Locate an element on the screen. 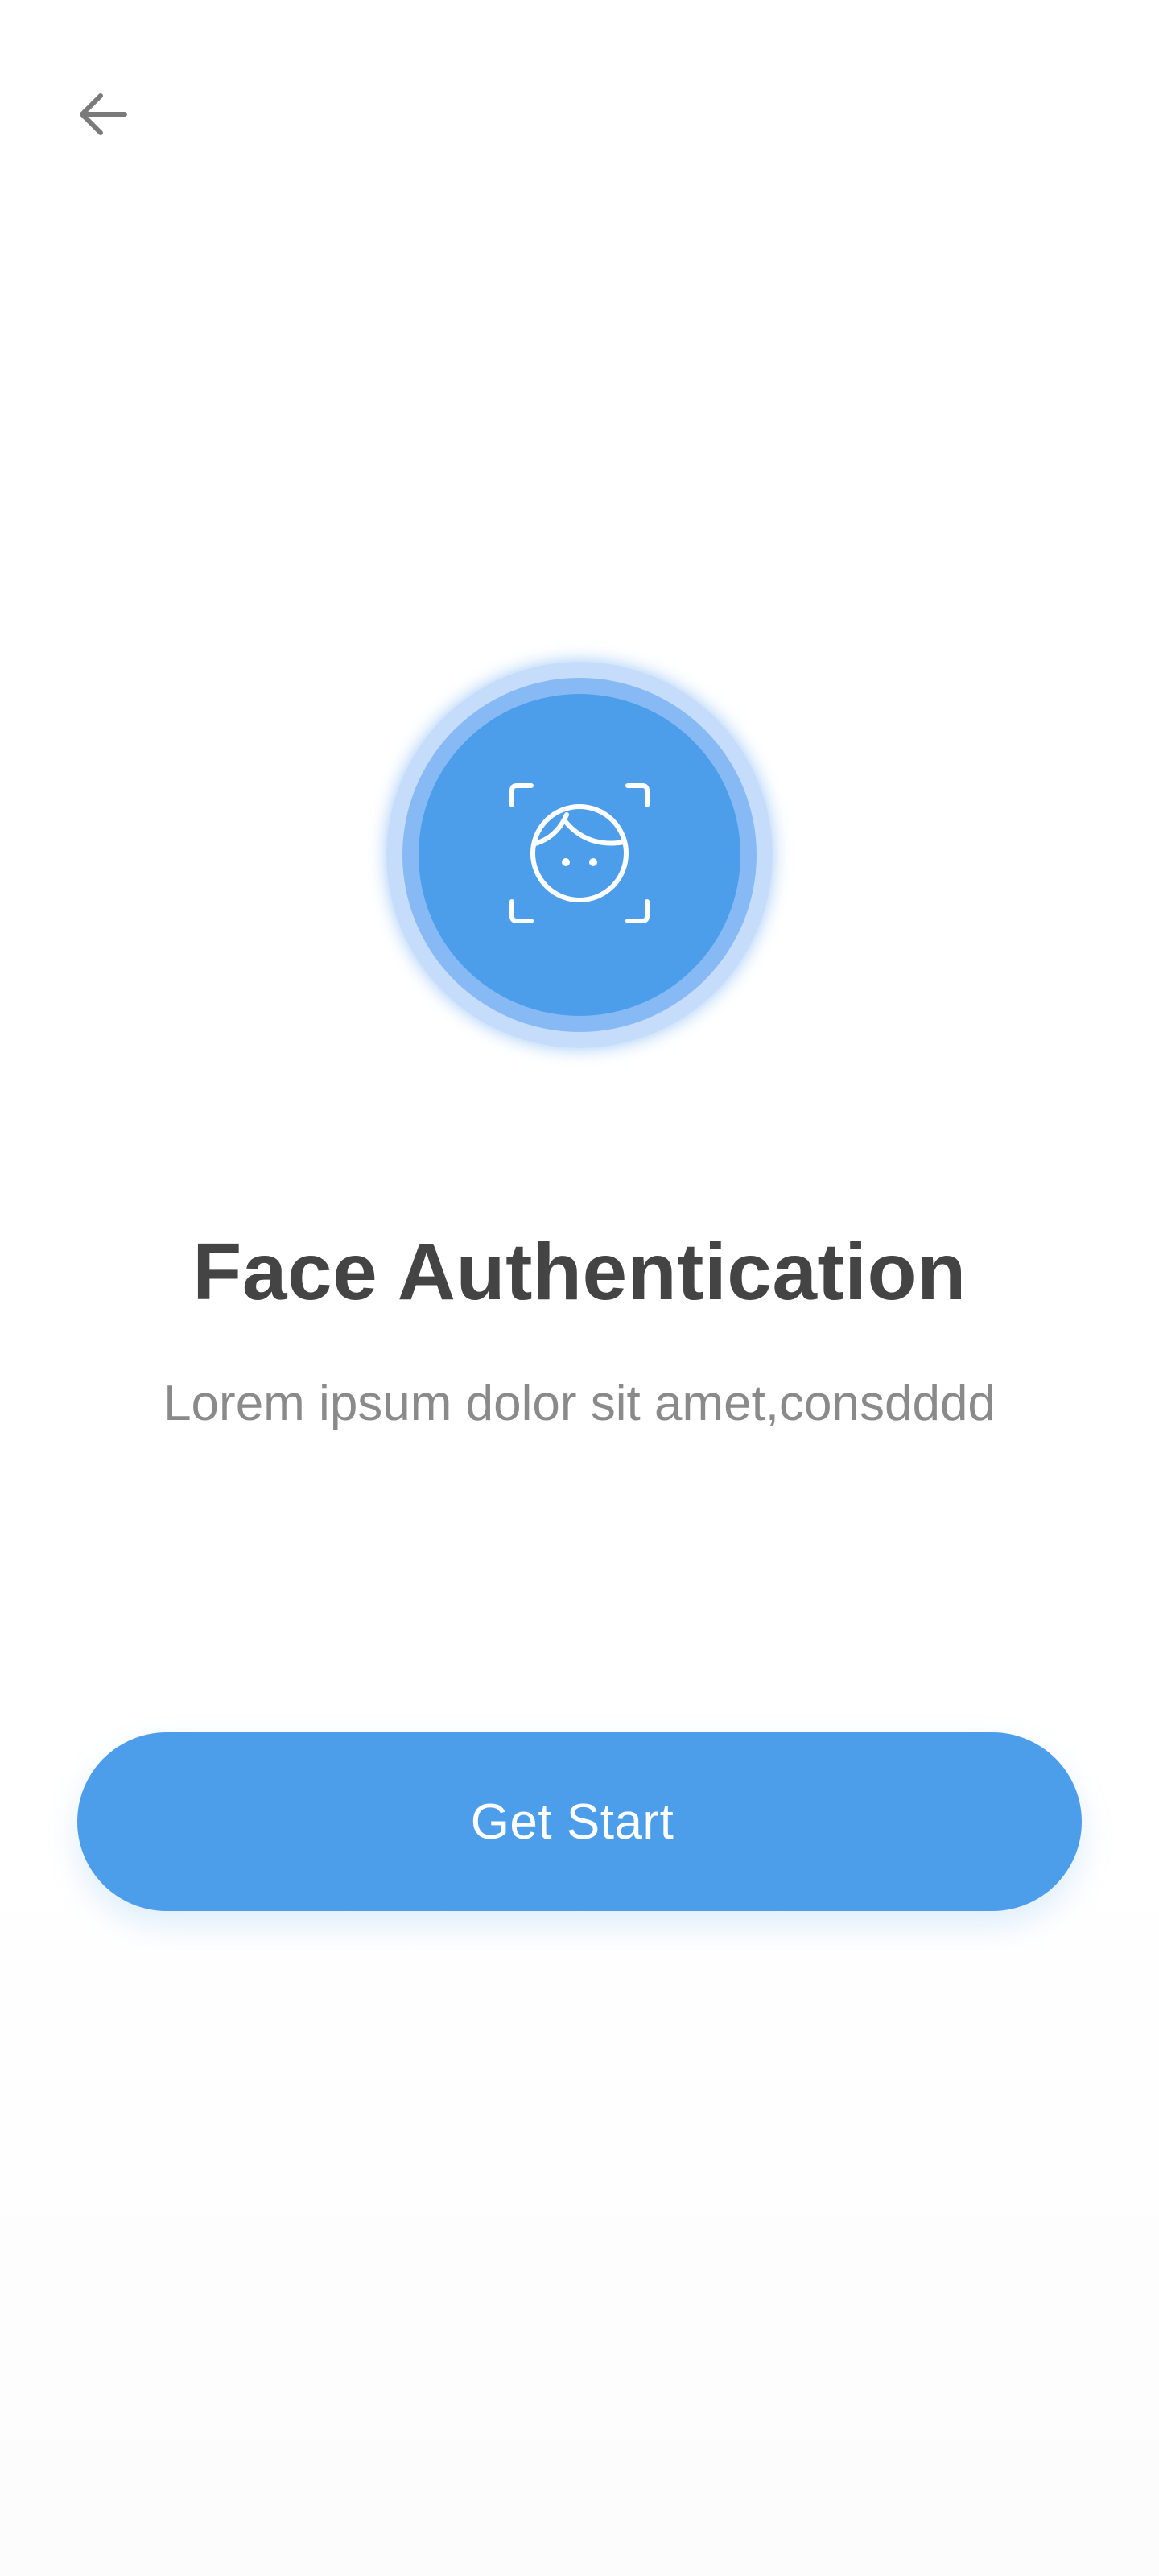  hero-circle is located at coordinates (579, 855).